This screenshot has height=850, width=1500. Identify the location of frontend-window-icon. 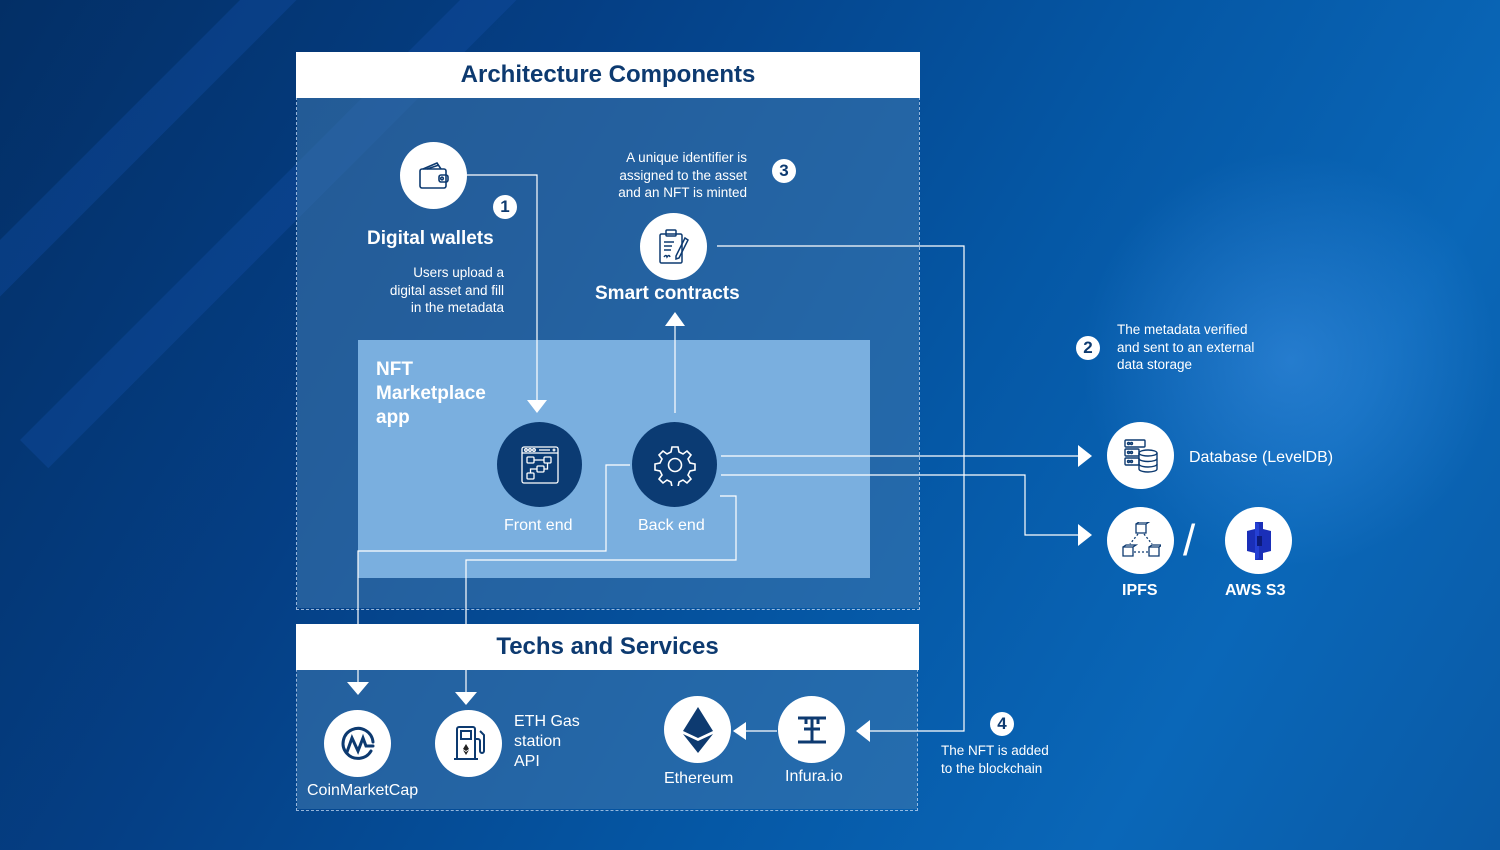
(539, 464).